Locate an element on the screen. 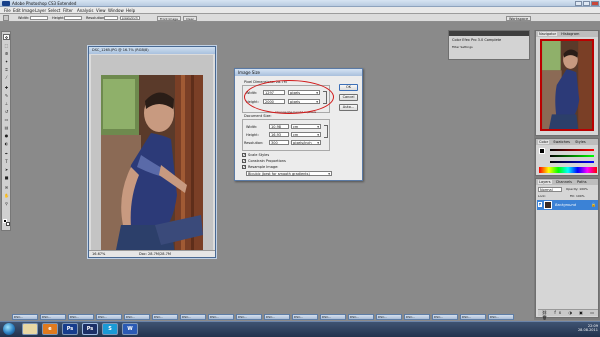 This screenshot has width=600, height=337. maximize-button is located at coordinates (586, 3).